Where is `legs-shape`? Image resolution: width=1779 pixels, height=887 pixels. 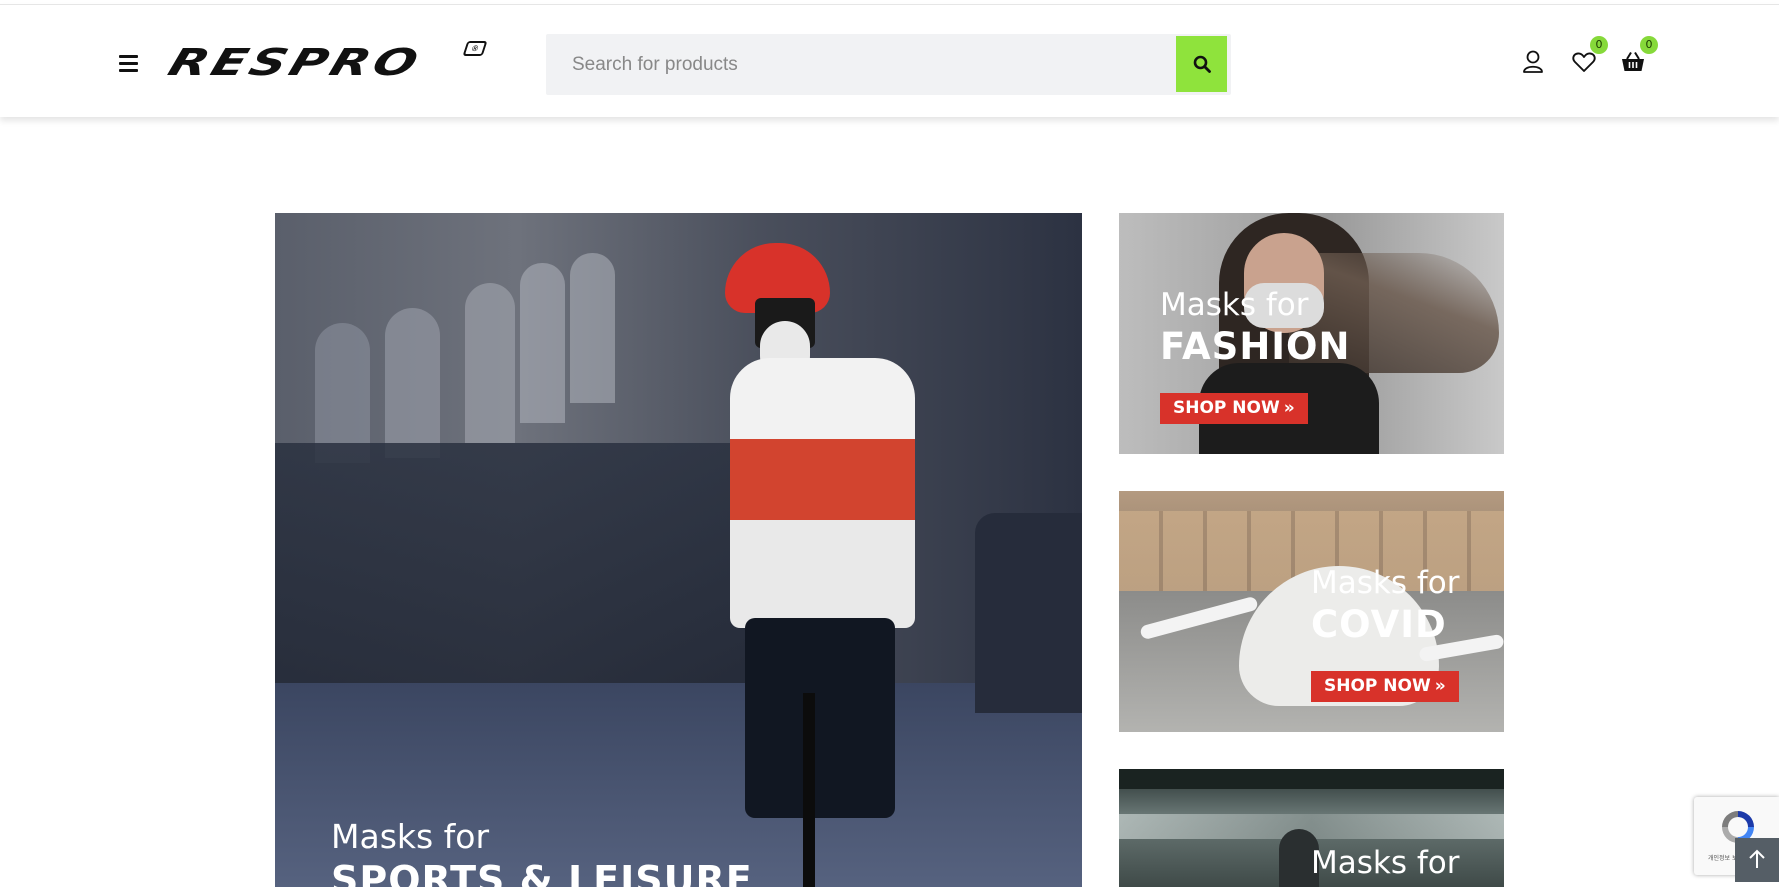 legs-shape is located at coordinates (820, 718).